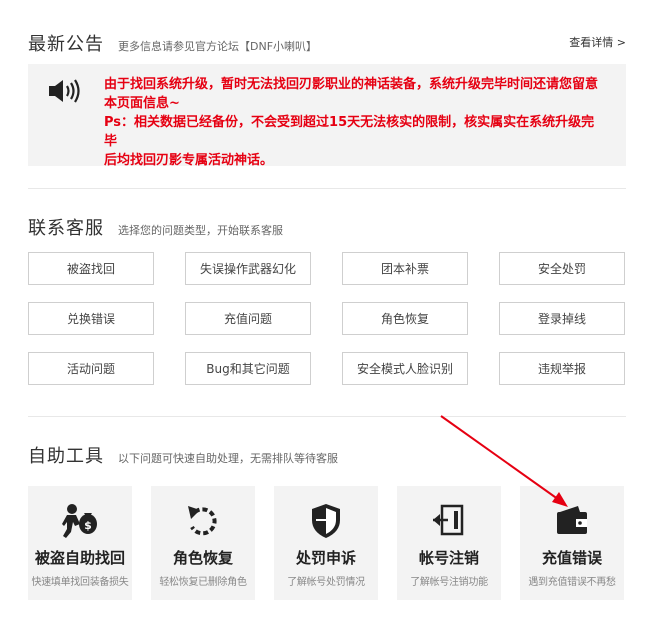 The width and height of the screenshot is (666, 620). What do you see at coordinates (572, 543) in the screenshot?
I see `tool-recharge-error: 充值错误 遇到充值错误不再愁` at bounding box center [572, 543].